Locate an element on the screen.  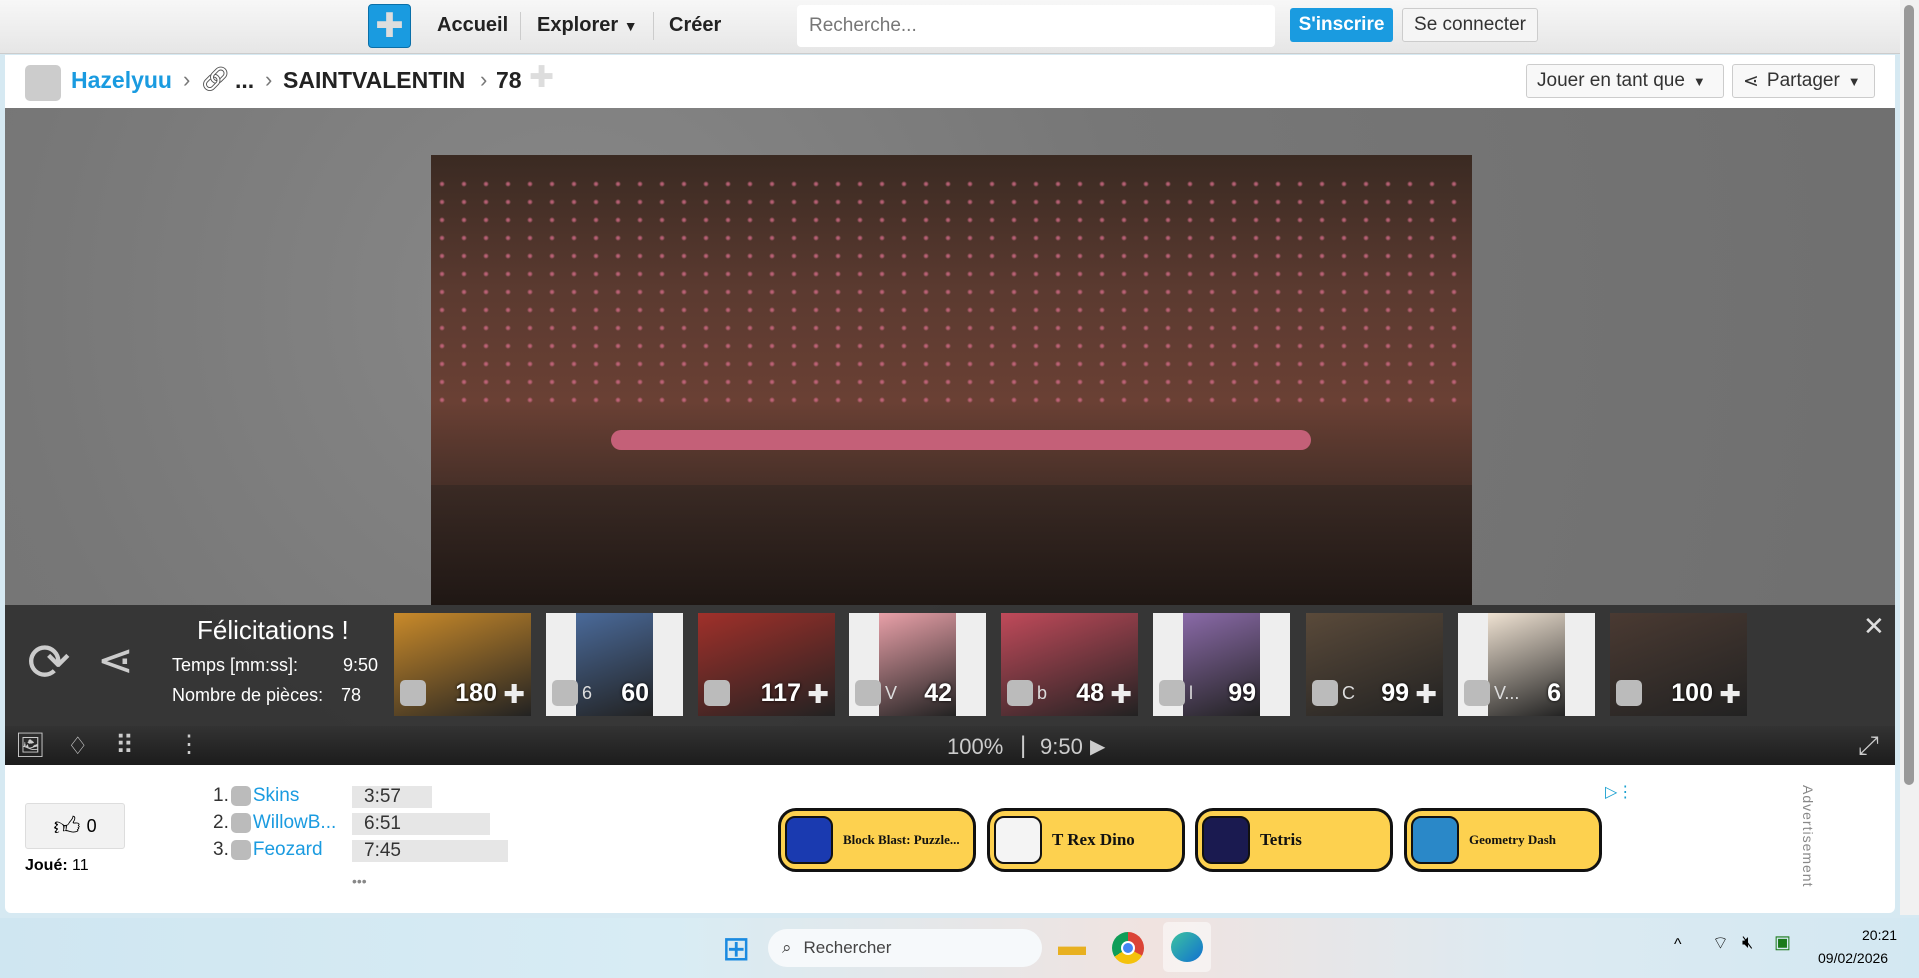
grid-icon: ⠿ is located at coordinates (124, 745).